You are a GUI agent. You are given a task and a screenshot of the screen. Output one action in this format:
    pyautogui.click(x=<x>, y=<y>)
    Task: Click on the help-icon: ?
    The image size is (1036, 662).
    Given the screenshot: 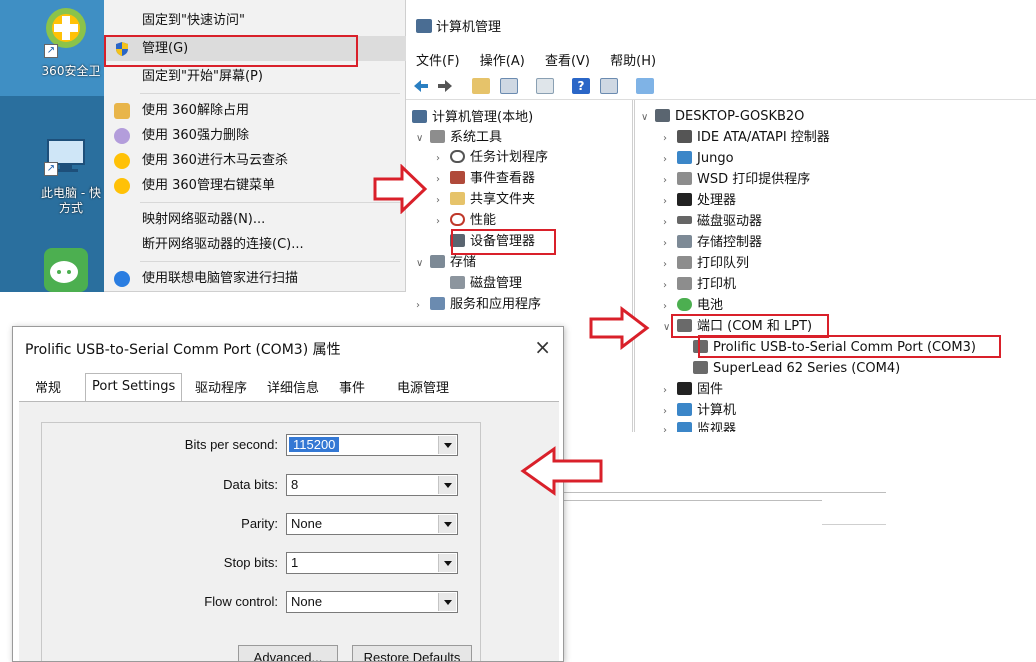 What is the action you would take?
    pyautogui.click(x=581, y=86)
    